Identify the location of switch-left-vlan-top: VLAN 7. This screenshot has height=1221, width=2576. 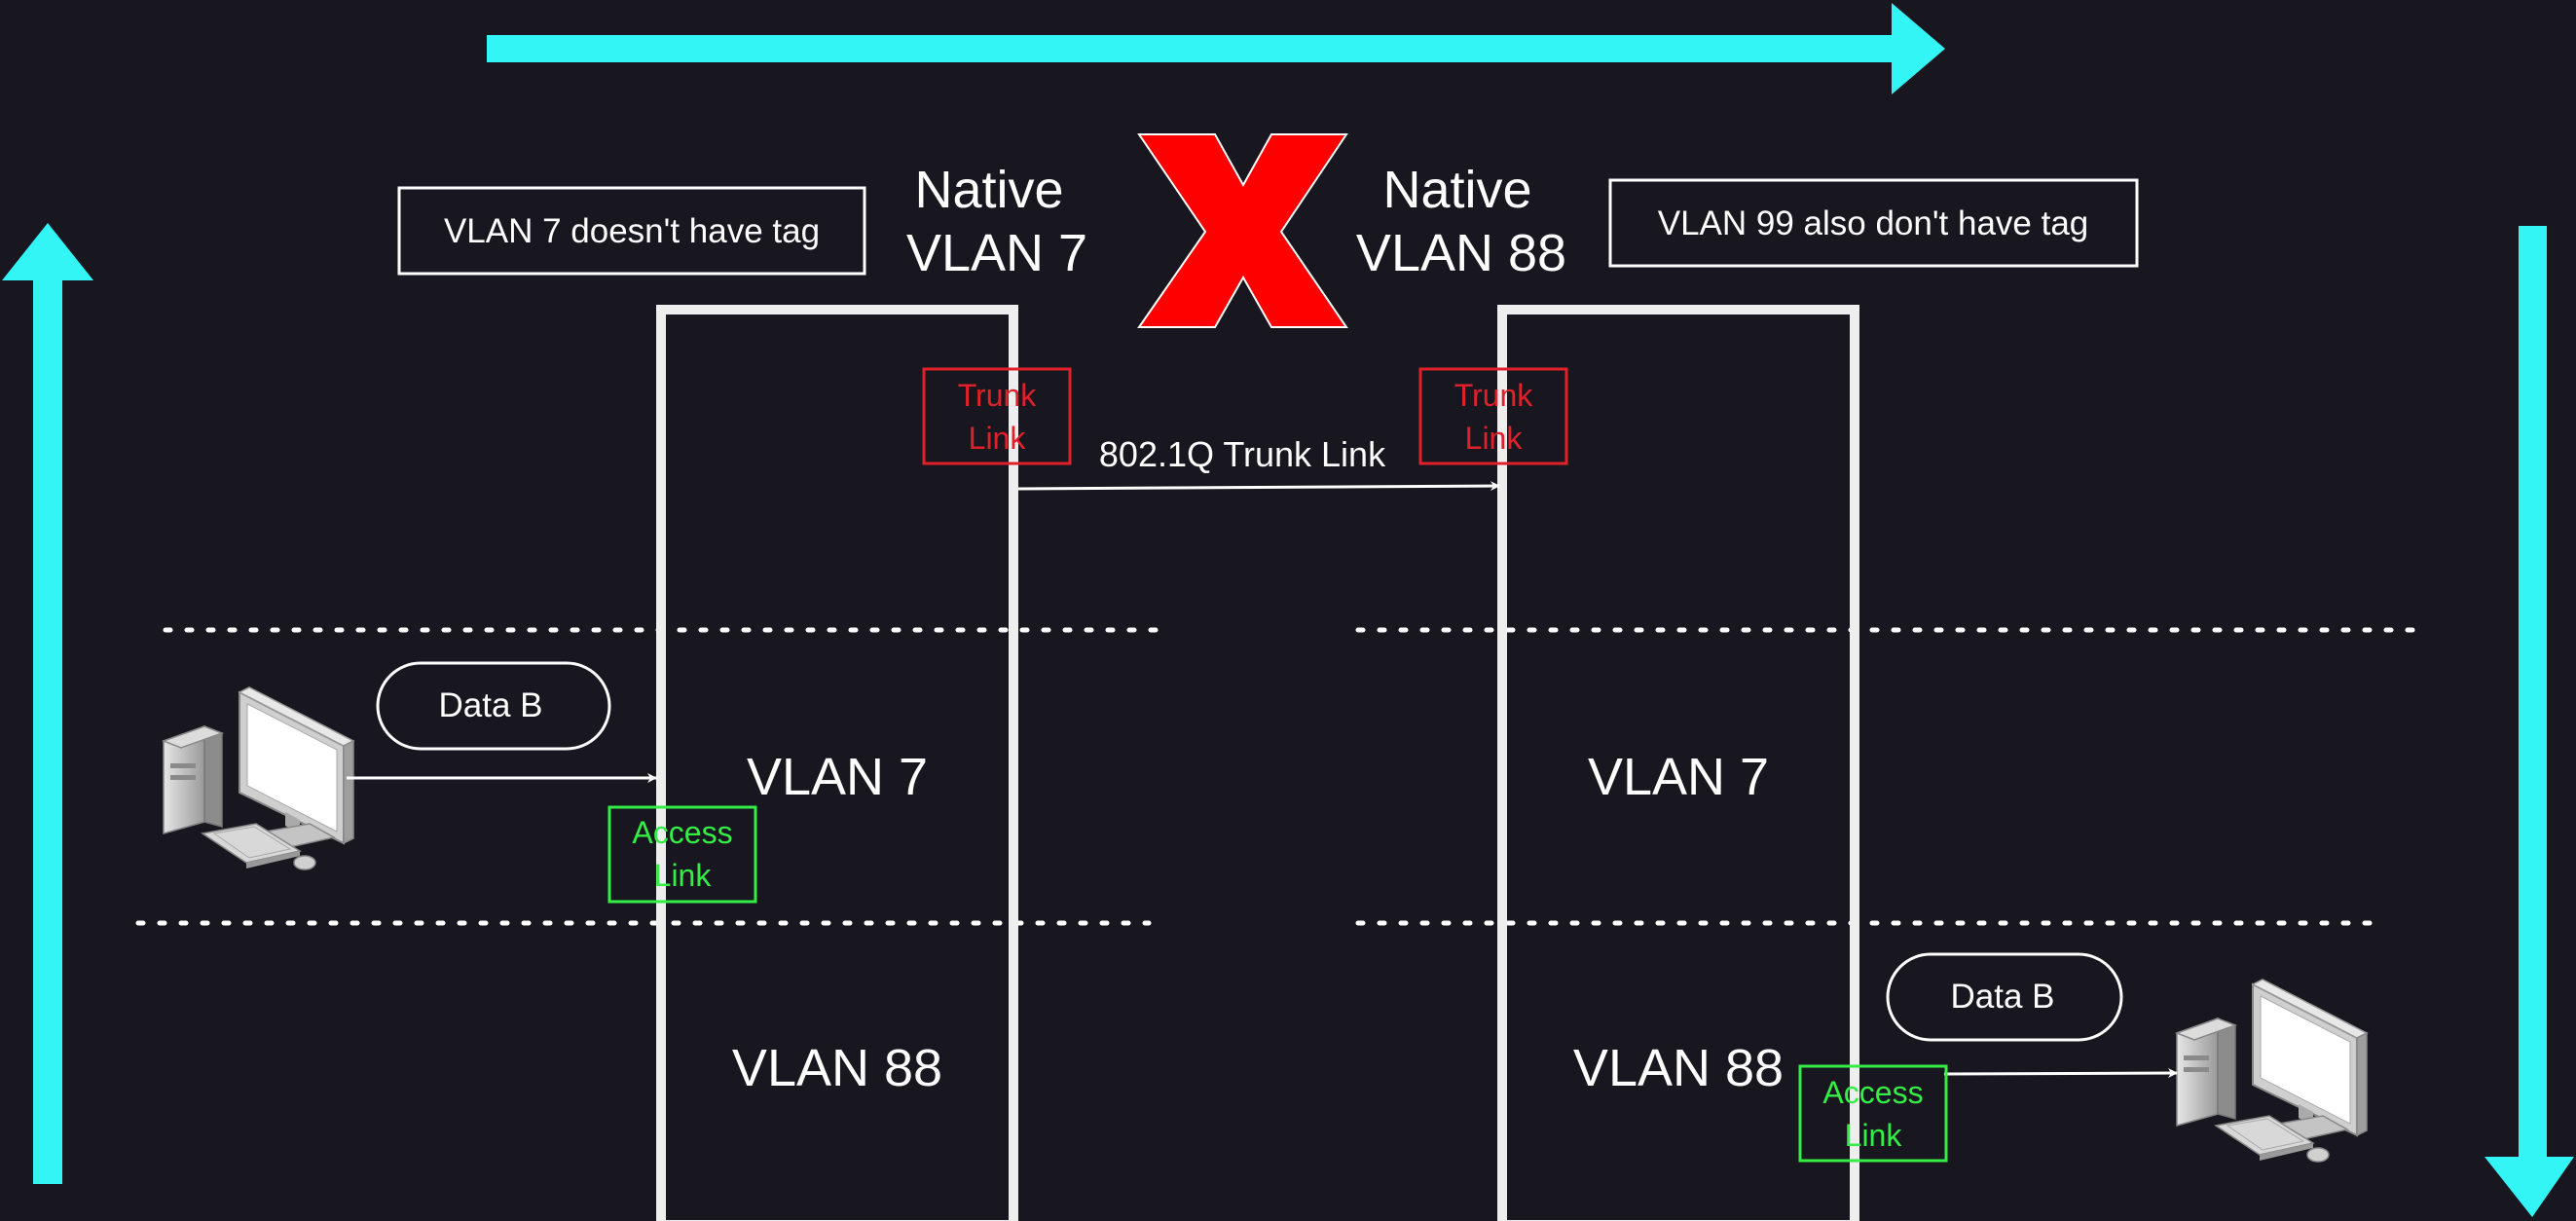
(837, 777).